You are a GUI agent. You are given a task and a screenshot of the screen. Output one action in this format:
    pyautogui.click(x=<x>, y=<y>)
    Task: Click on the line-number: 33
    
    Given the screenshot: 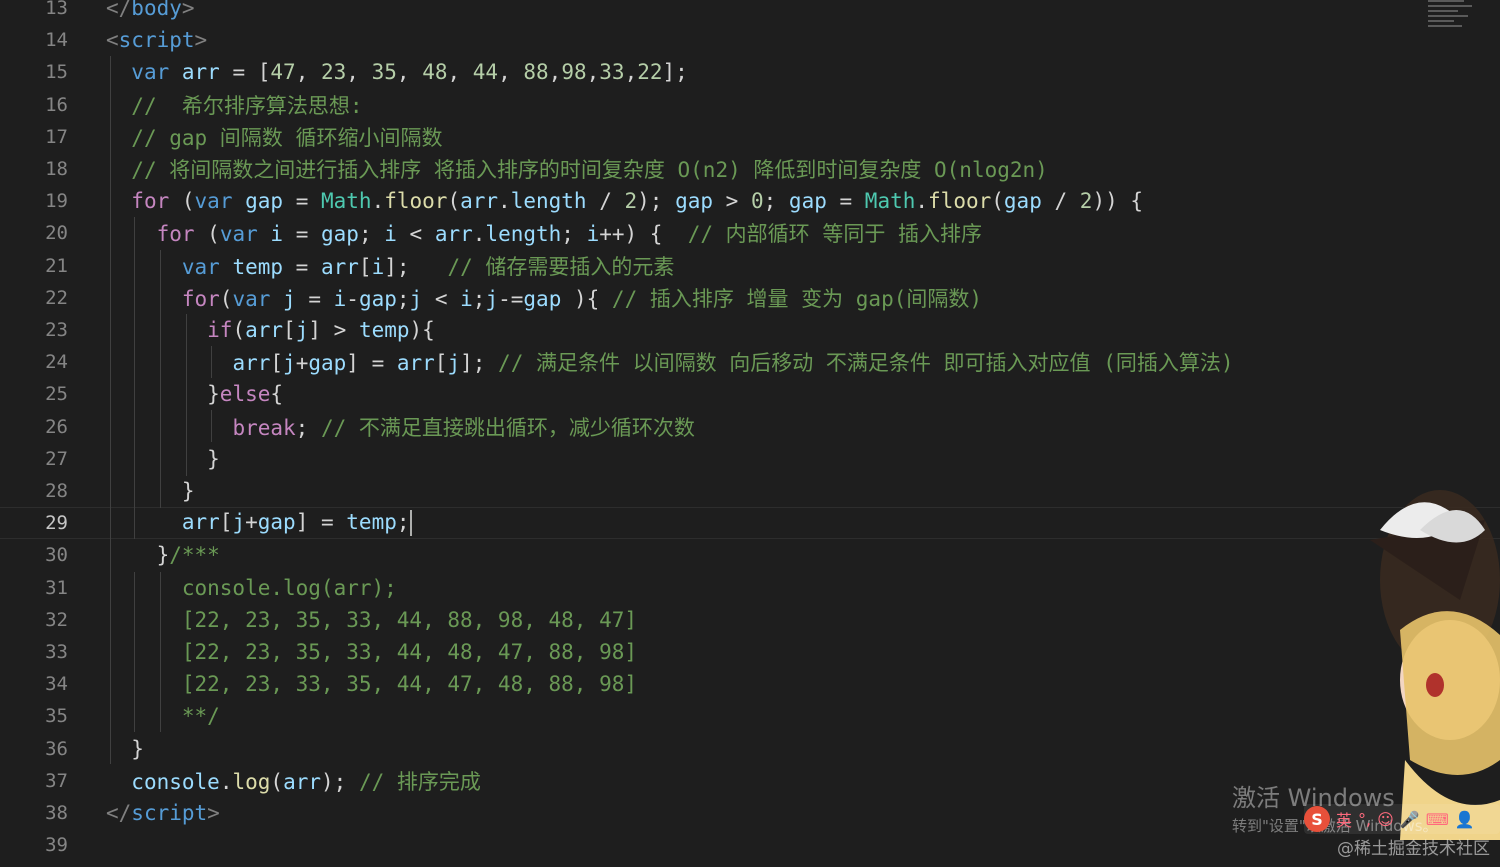 What is the action you would take?
    pyautogui.click(x=56, y=652)
    